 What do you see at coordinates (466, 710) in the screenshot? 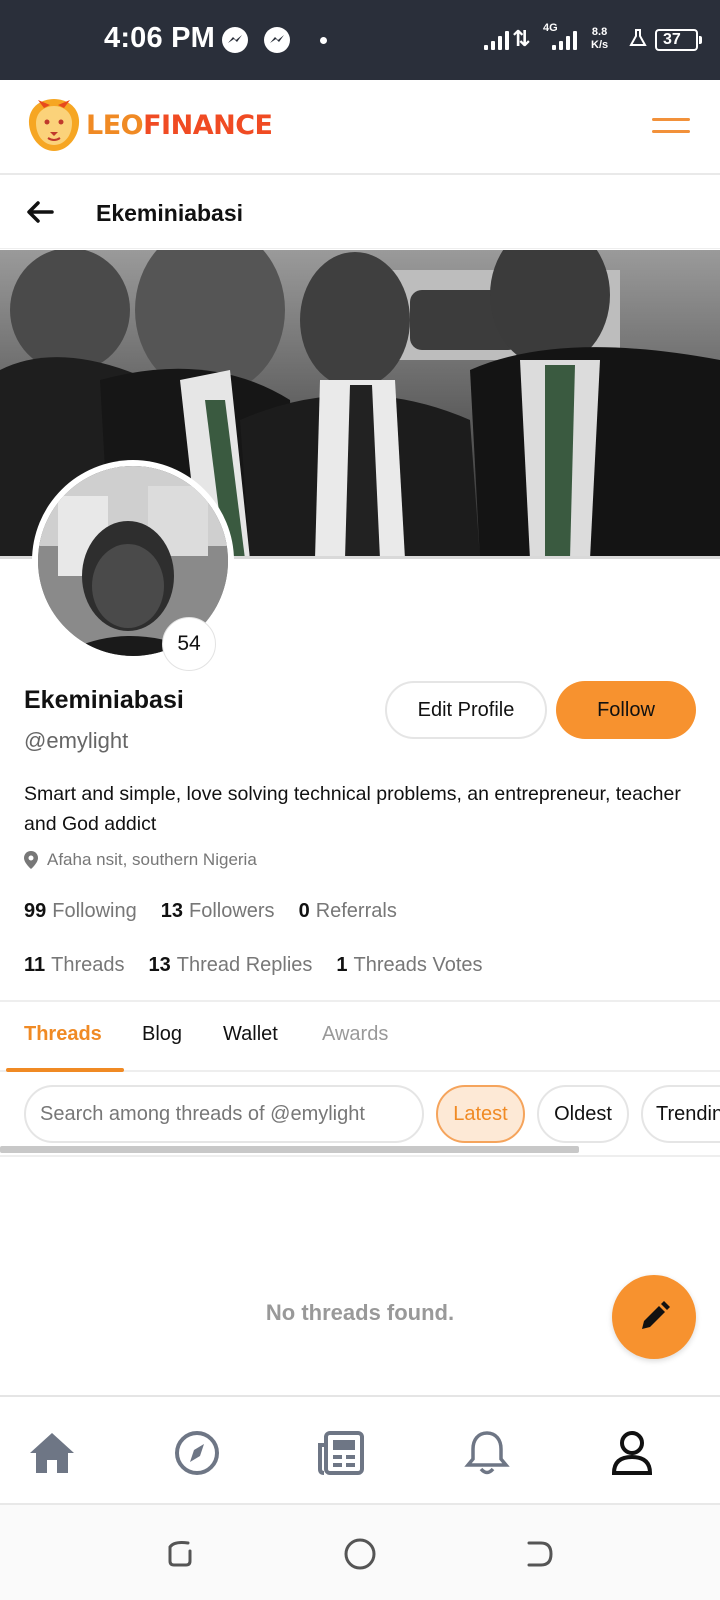
I see `edit-profile-button: Edit Profile` at bounding box center [466, 710].